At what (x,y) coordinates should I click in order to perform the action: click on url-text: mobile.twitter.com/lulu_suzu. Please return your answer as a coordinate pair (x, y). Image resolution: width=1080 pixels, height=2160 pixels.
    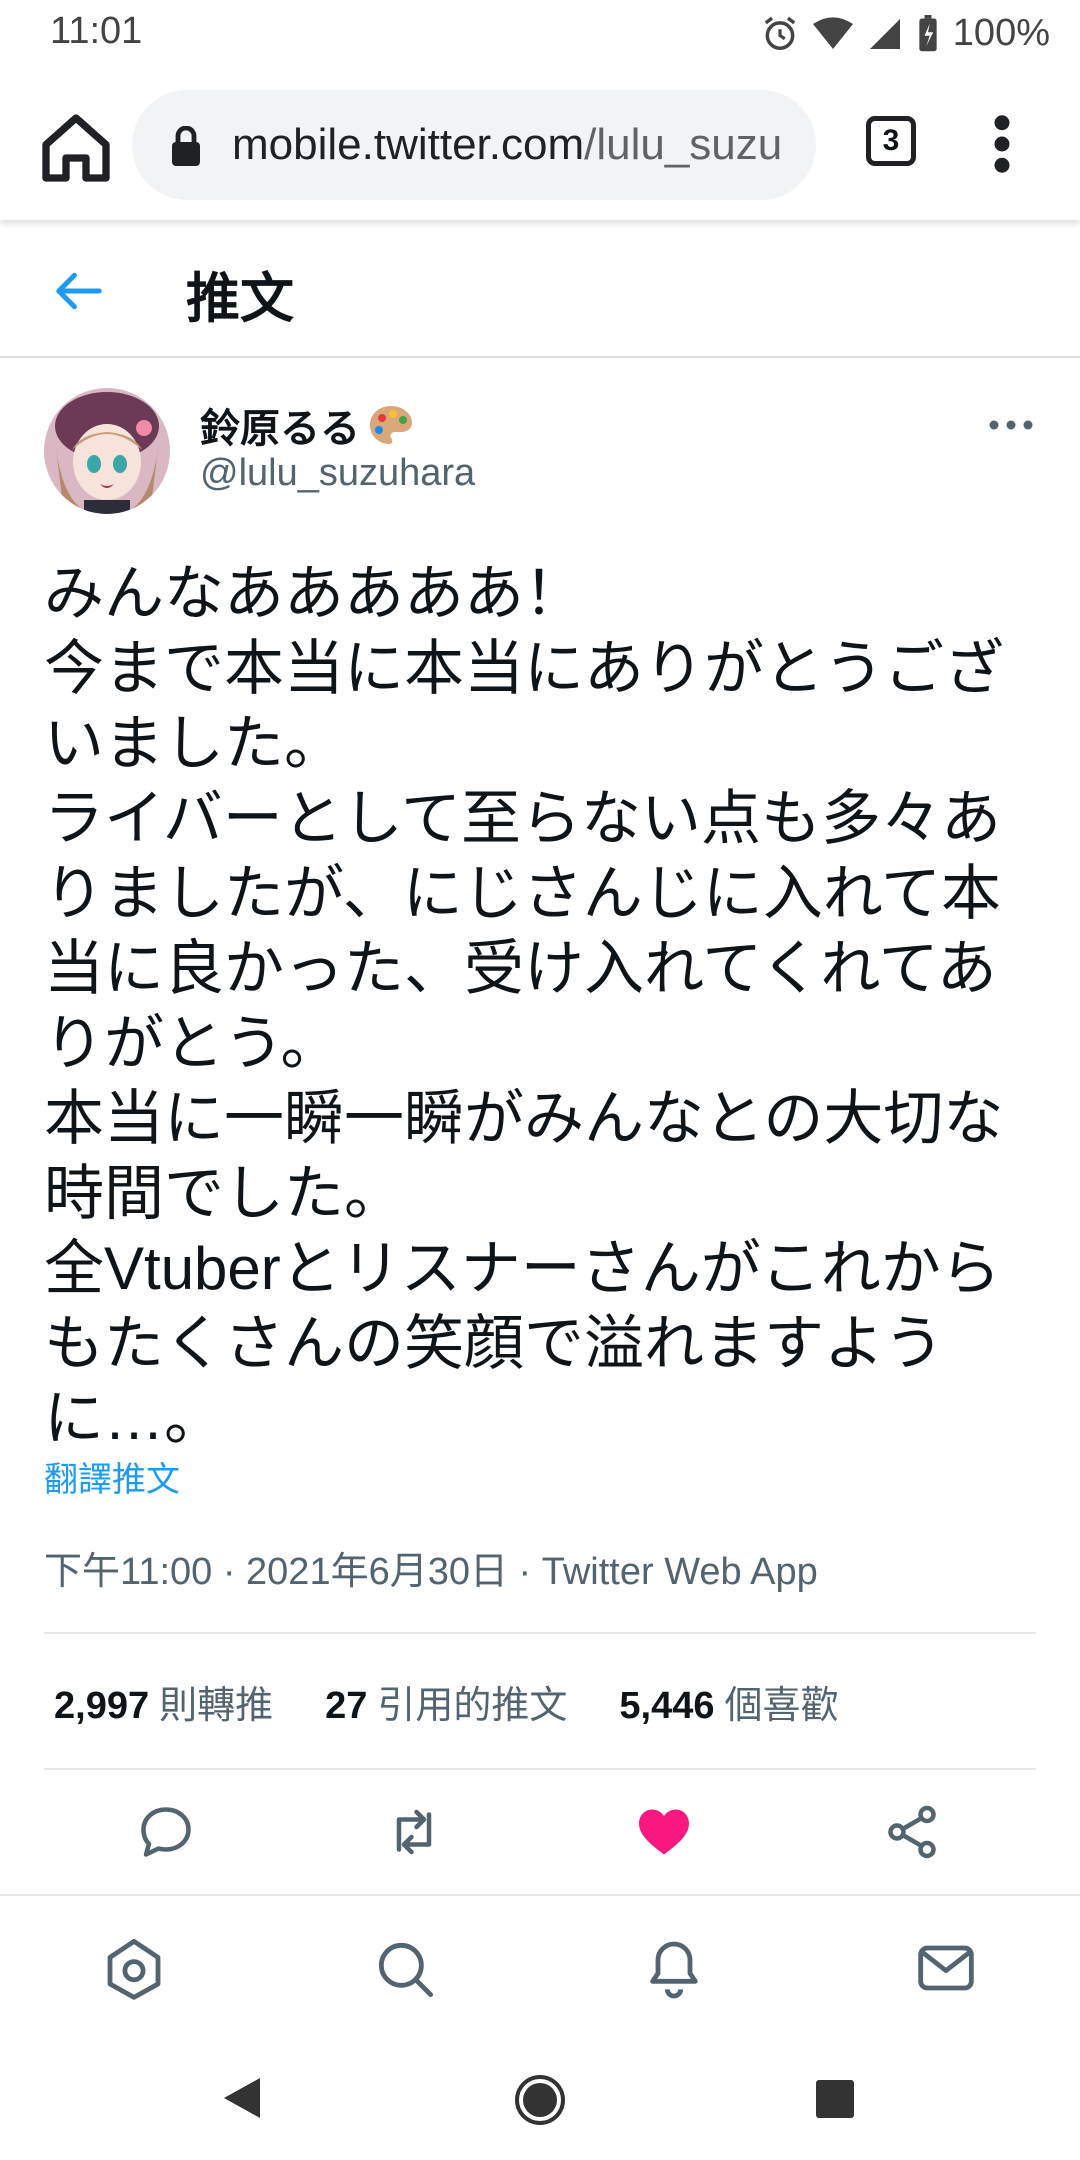
    Looking at the image, I should click on (507, 145).